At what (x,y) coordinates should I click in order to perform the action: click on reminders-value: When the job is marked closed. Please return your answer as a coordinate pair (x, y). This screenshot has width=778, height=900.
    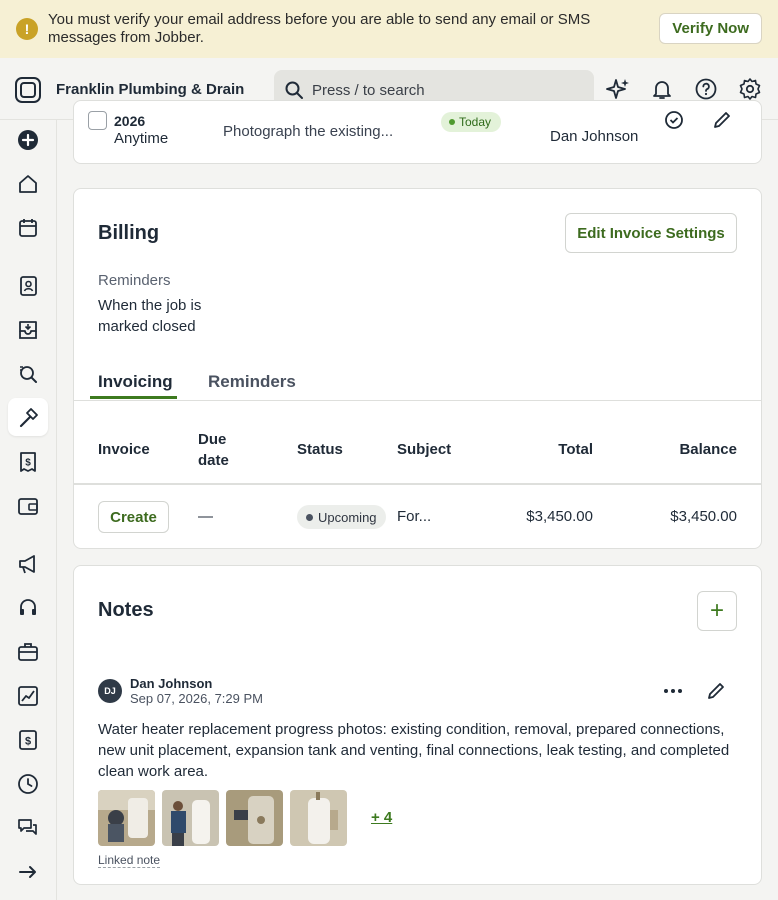
    Looking at the image, I should click on (150, 316).